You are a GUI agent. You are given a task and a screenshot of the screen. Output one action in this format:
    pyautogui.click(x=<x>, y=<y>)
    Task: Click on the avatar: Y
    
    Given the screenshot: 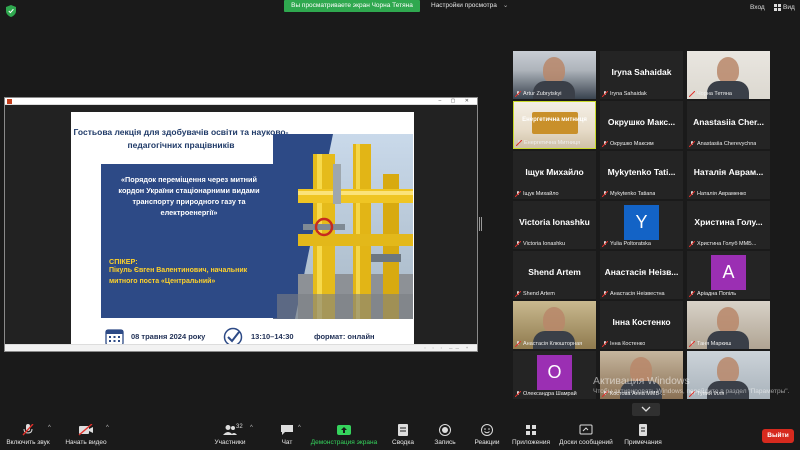 What is the action you would take?
    pyautogui.click(x=641, y=222)
    